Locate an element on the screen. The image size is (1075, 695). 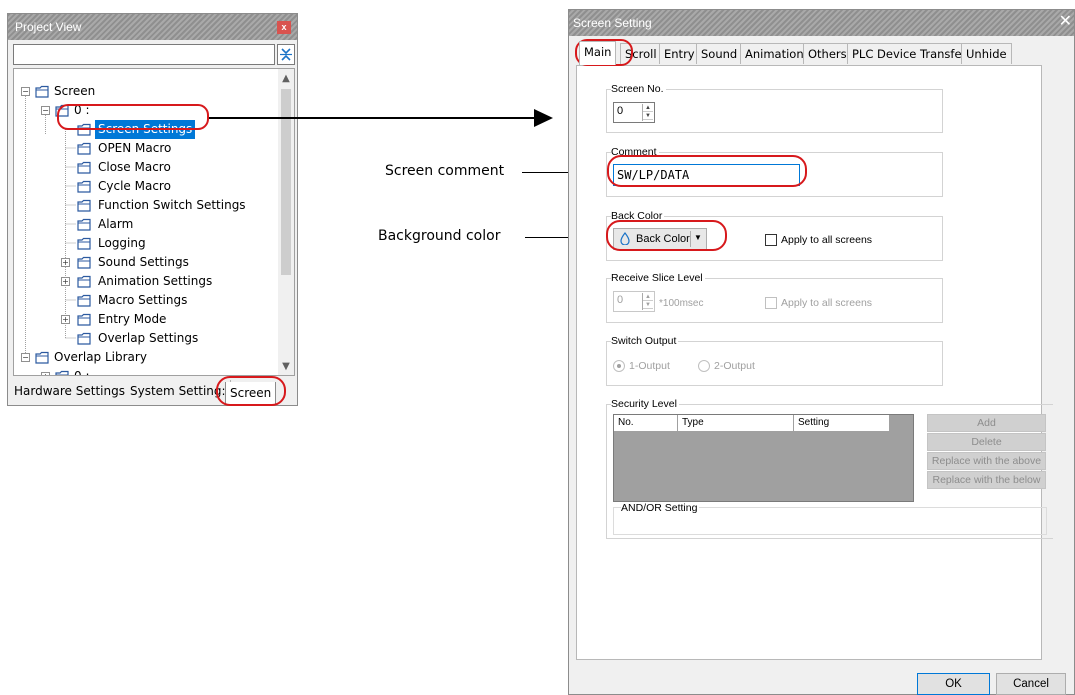
highlight-comment-field is located at coordinates (707, 171).